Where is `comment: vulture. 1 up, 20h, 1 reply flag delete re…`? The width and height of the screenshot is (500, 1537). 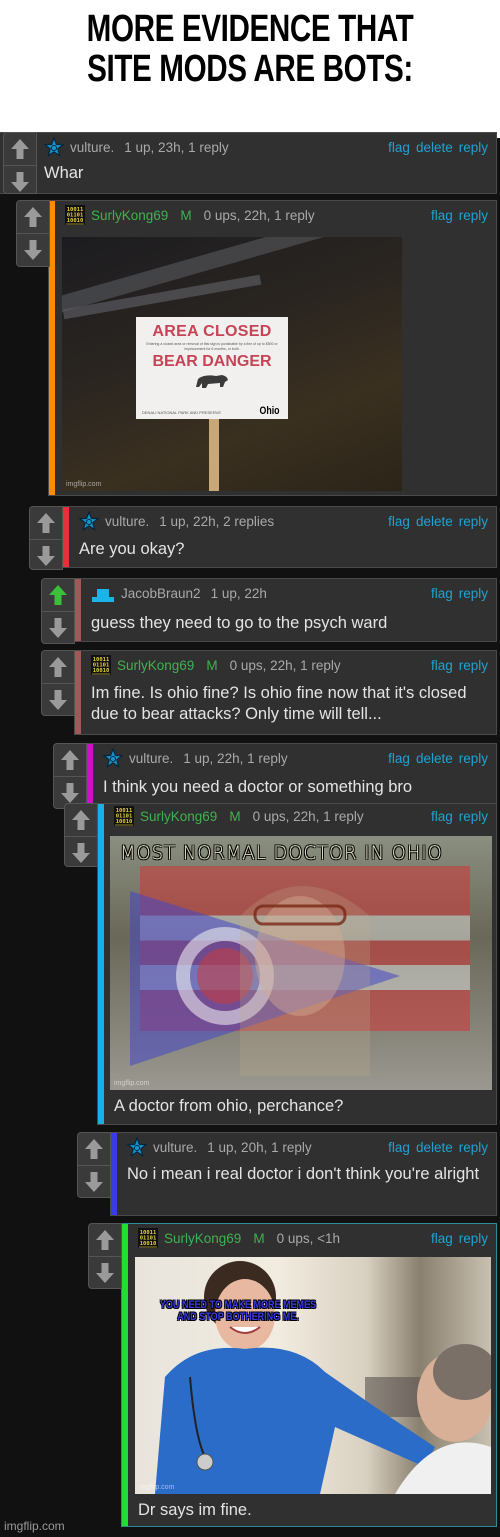 comment: vulture. 1 up, 20h, 1 reply flag delete re… is located at coordinates (287, 1174).